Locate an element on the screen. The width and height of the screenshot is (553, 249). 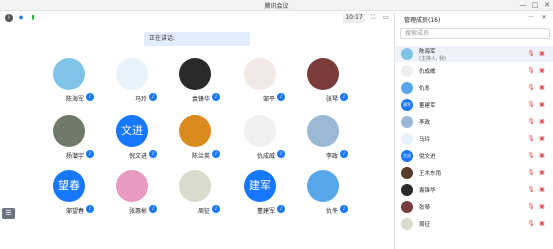
chat-list-icon: ☰ is located at coordinates (8, 213).